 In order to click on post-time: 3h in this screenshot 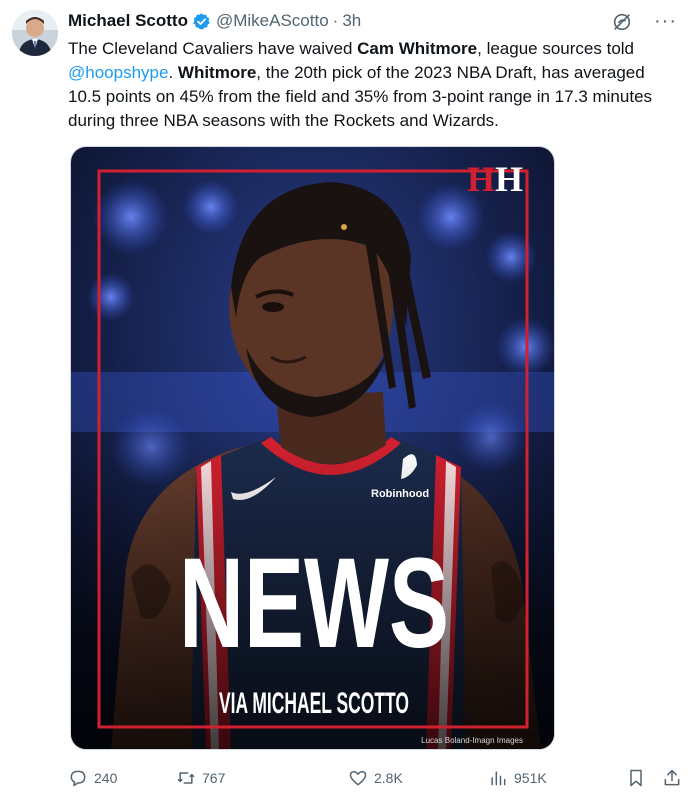, I will do `click(351, 21)`.